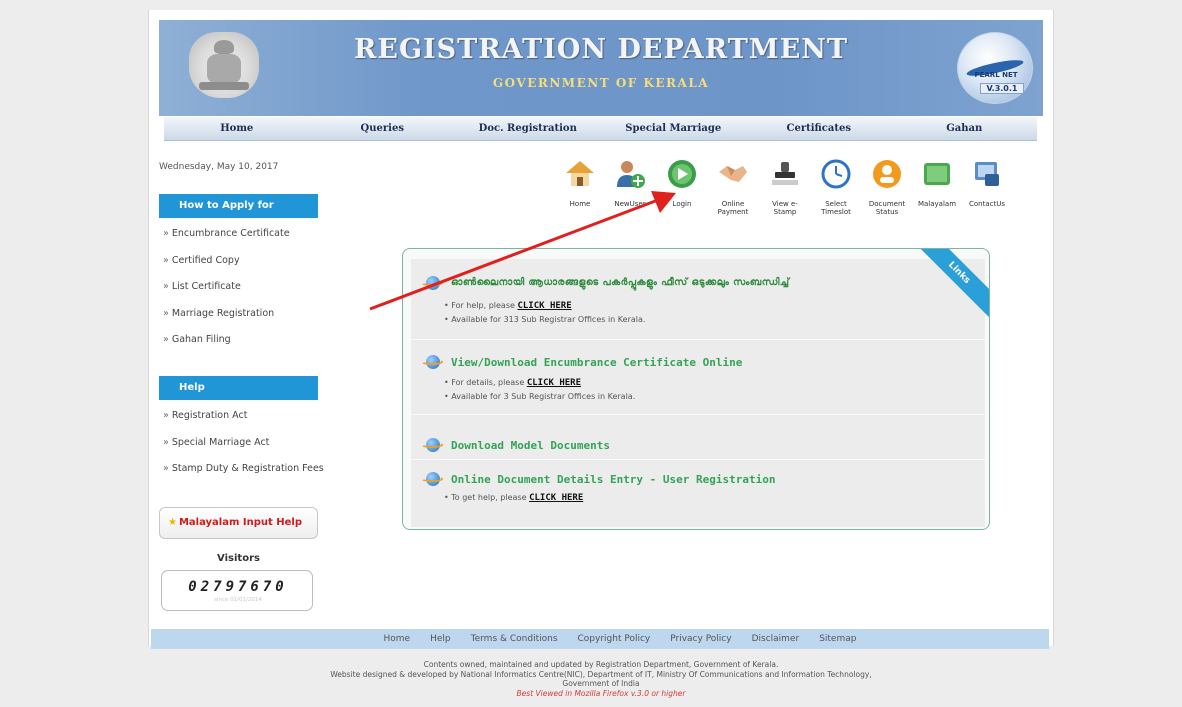 The height and width of the screenshot is (707, 1182). I want to click on footer-link-privacy: Privacy Policy, so click(700, 639).